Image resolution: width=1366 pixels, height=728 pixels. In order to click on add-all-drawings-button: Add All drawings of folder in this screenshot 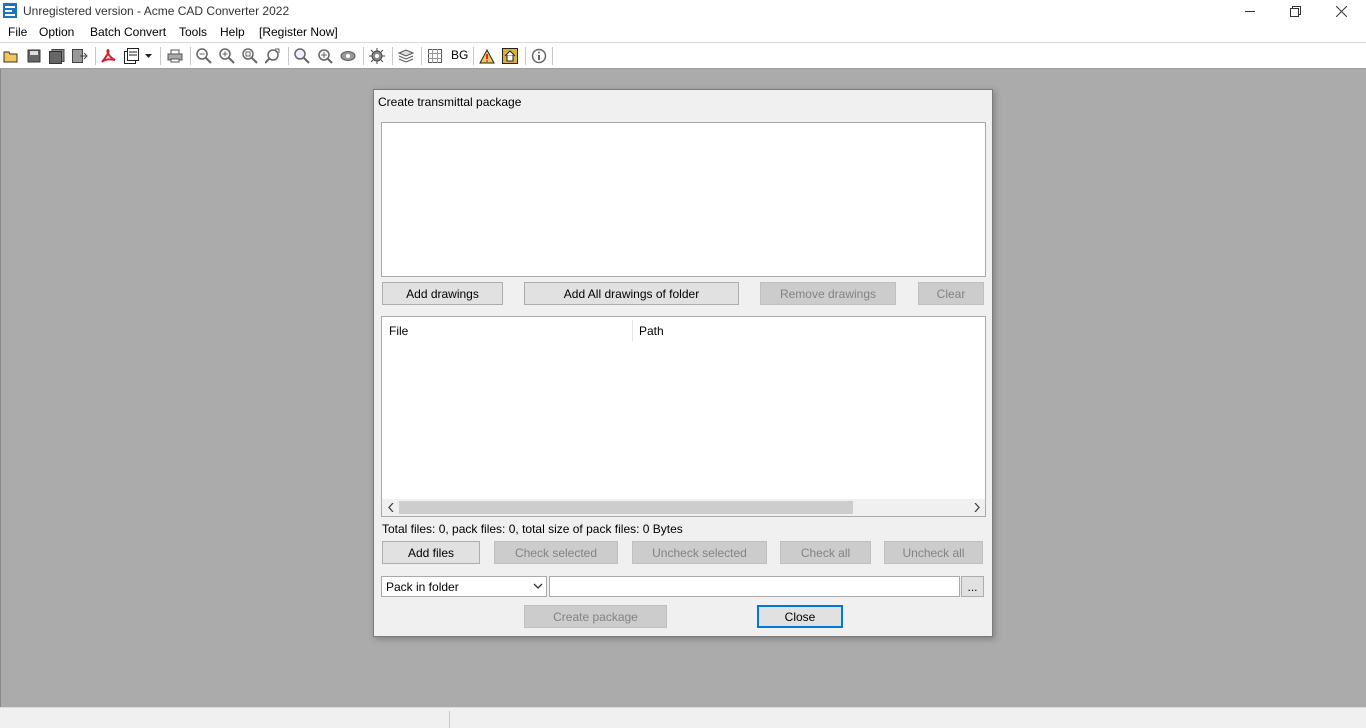, I will do `click(631, 293)`.